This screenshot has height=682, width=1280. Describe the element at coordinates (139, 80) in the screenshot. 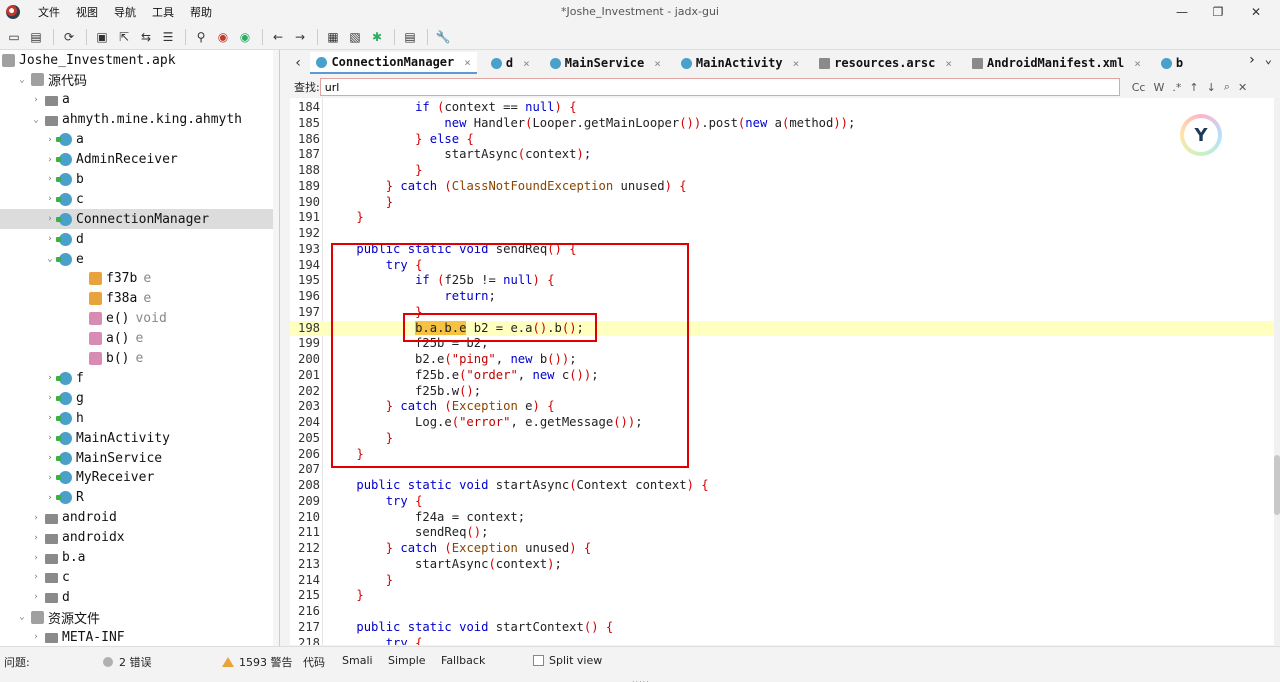

I see `tree-item: ⌄ 源代码` at that location.